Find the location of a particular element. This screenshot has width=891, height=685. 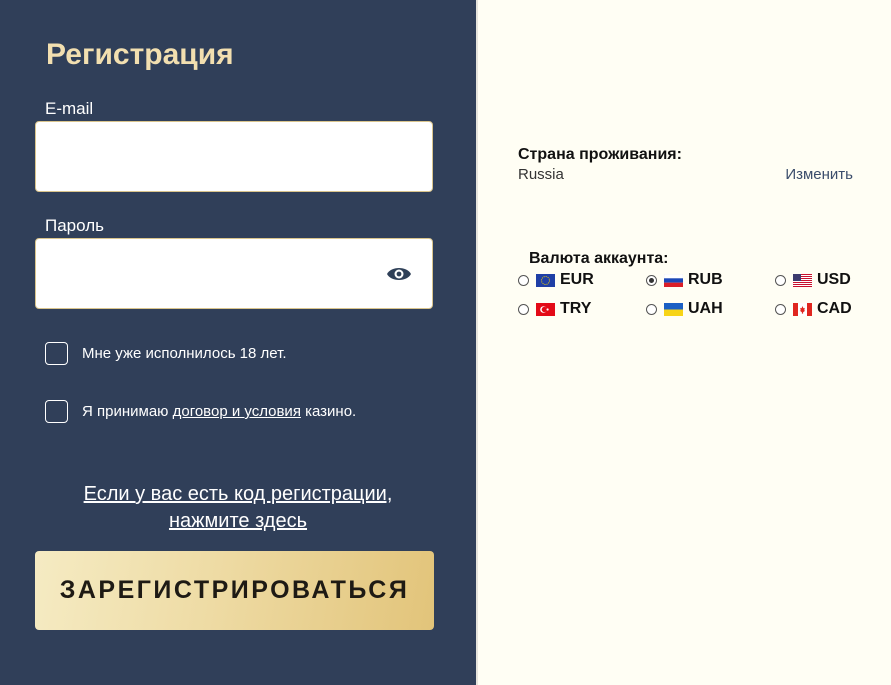

currency-code: TRY is located at coordinates (576, 308).